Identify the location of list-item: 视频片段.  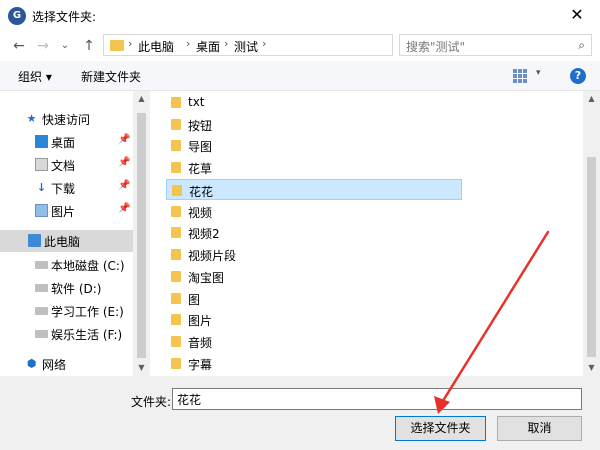
(314, 254).